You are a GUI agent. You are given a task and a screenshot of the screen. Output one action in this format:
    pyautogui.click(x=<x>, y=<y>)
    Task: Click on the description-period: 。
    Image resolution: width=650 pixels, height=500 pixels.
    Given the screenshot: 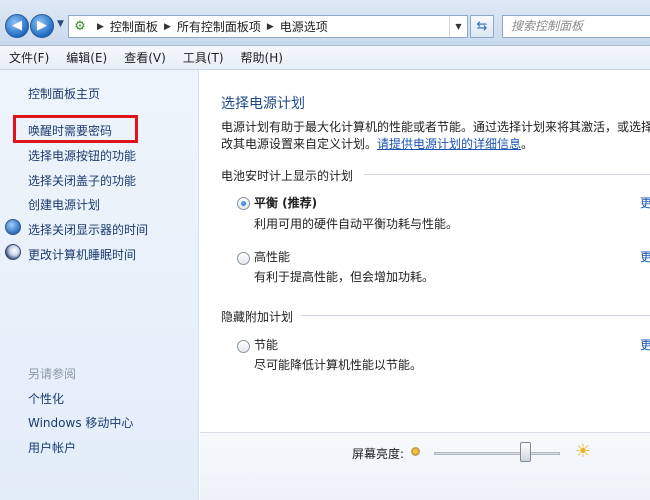 What is the action you would take?
    pyautogui.click(x=527, y=144)
    